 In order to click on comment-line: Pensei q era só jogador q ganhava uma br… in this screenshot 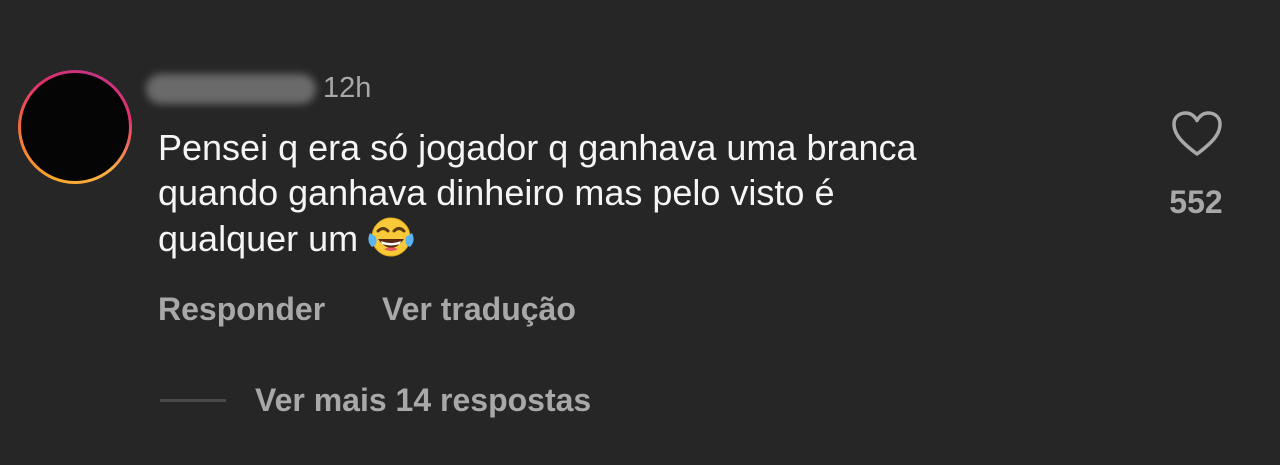, I will do `click(537, 147)`.